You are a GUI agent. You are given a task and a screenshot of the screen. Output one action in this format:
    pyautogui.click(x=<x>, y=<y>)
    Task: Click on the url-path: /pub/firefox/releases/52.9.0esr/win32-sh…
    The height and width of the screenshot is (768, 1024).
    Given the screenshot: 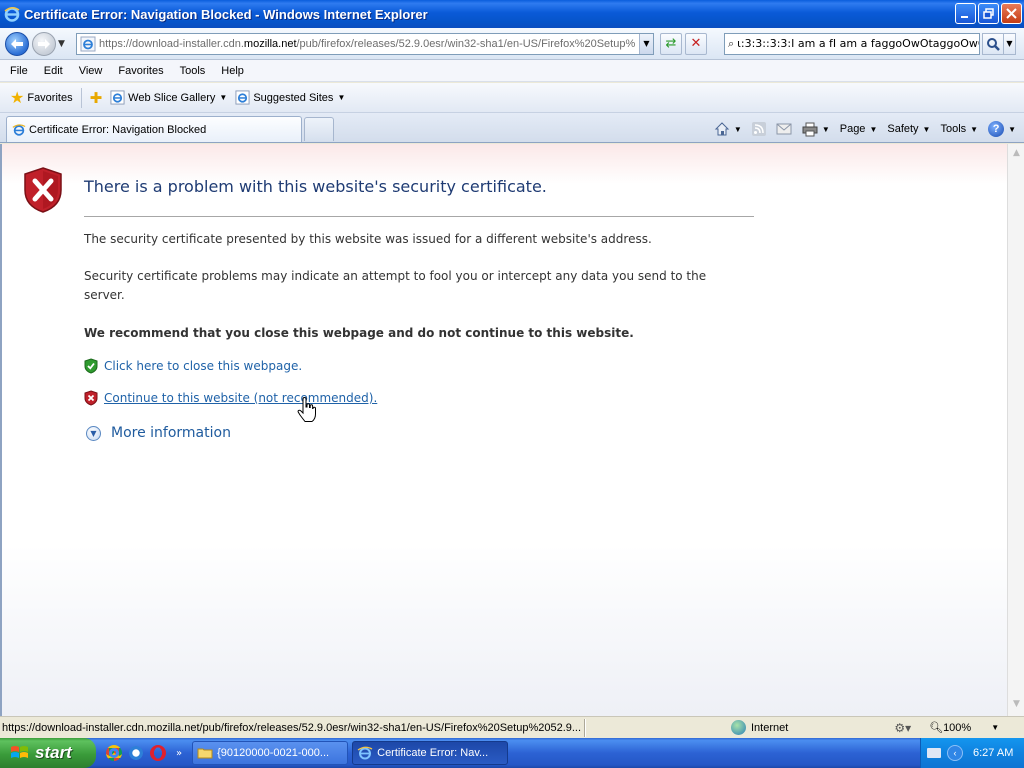 What is the action you would take?
    pyautogui.click(x=466, y=43)
    